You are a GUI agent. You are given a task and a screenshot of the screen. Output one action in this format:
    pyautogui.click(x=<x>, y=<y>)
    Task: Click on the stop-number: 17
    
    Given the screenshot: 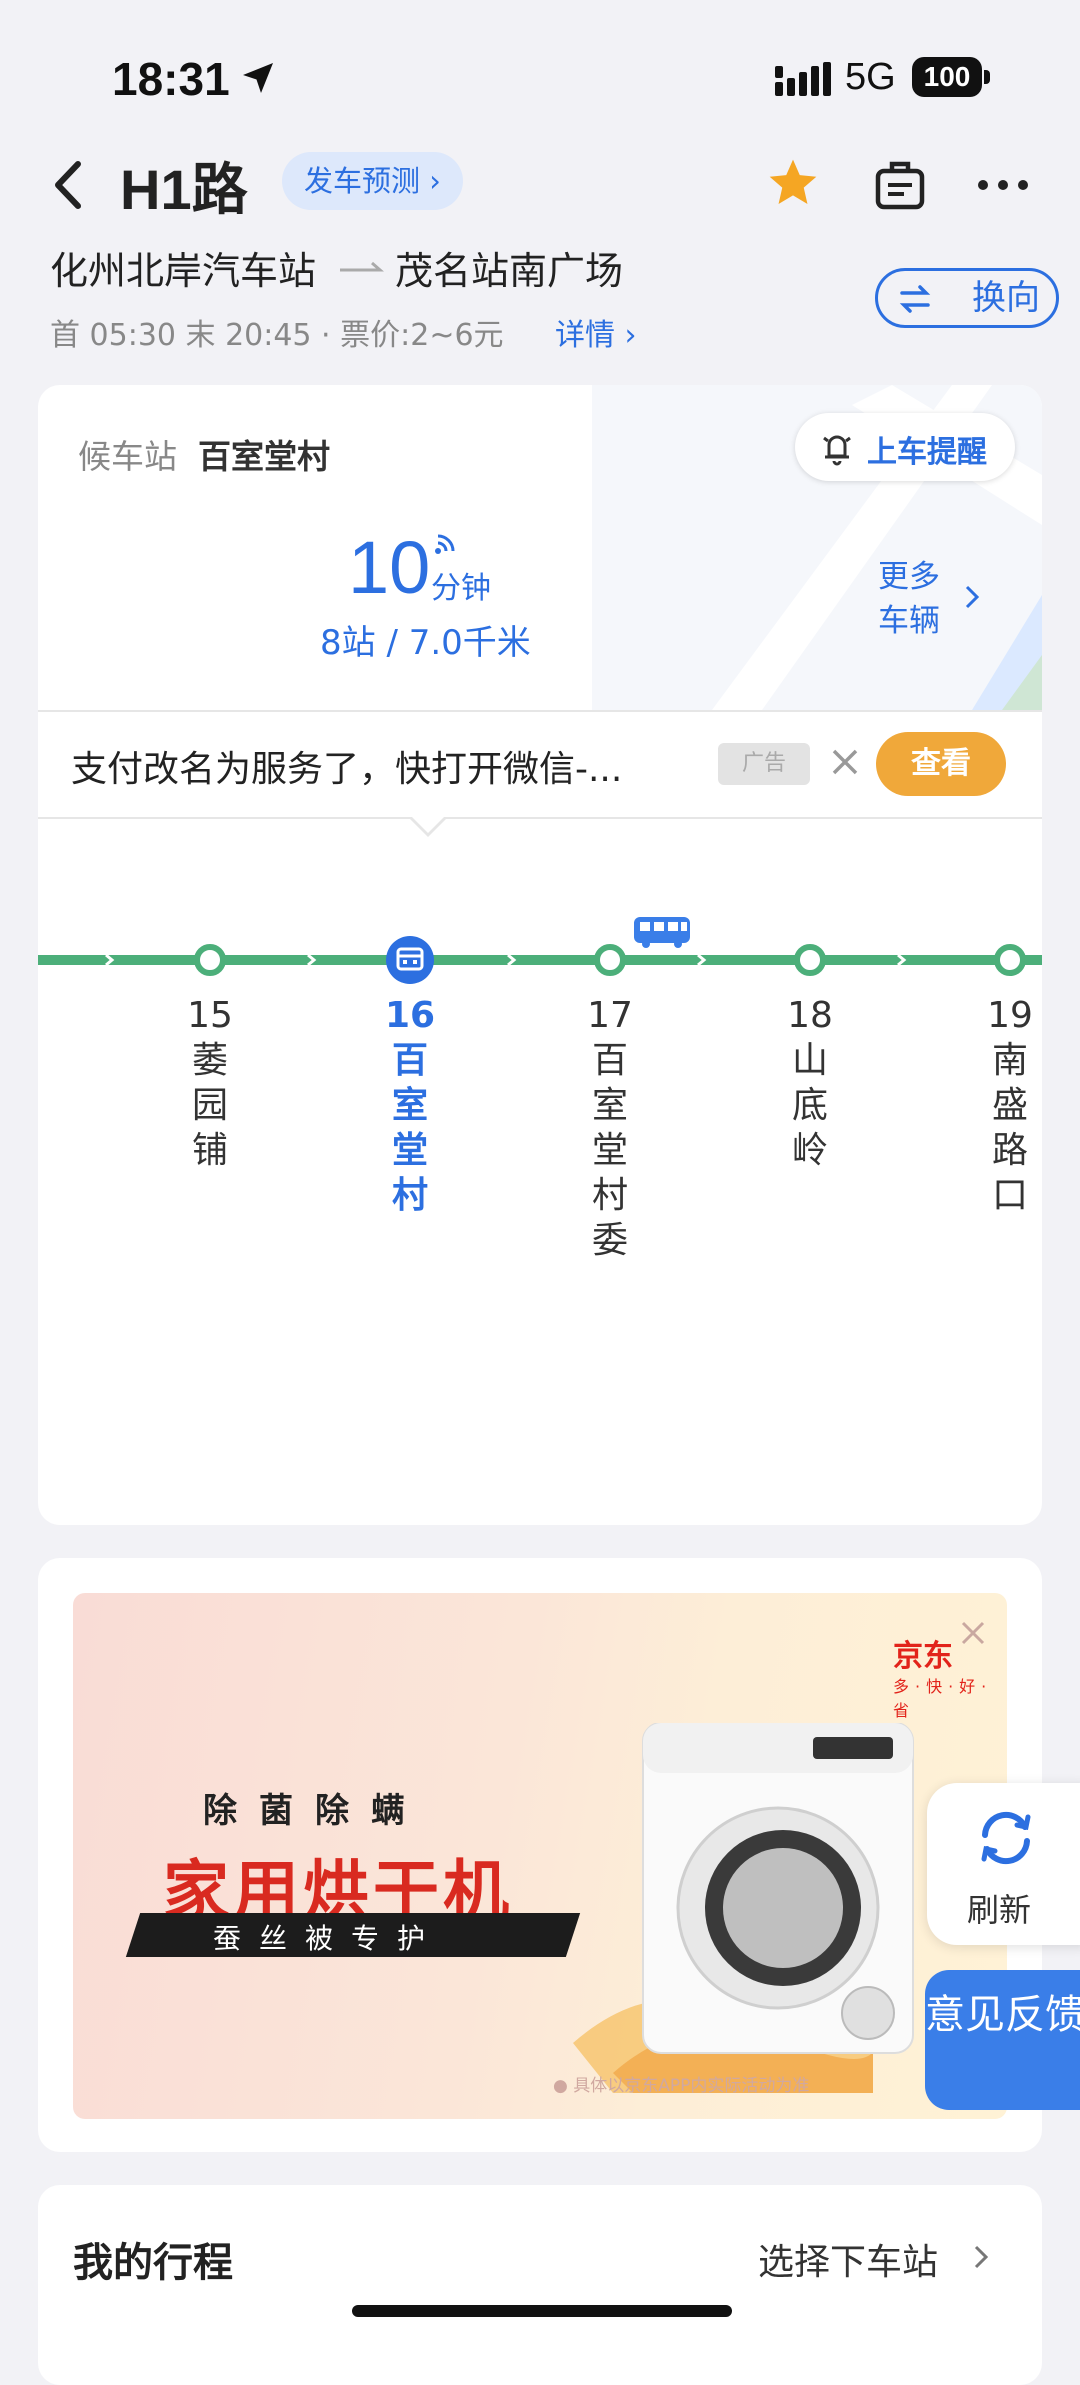 What is the action you would take?
    pyautogui.click(x=610, y=1015)
    